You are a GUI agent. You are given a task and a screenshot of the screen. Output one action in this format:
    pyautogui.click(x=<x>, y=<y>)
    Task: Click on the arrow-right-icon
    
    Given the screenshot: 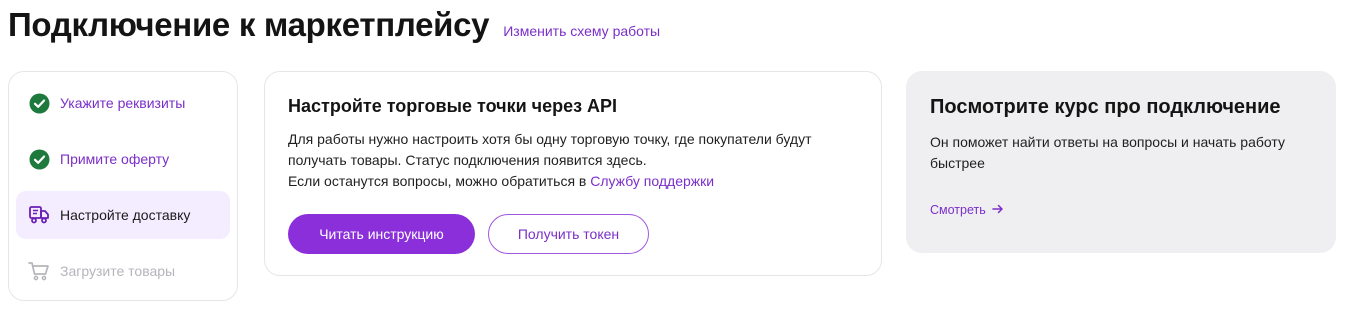 What is the action you would take?
    pyautogui.click(x=998, y=209)
    